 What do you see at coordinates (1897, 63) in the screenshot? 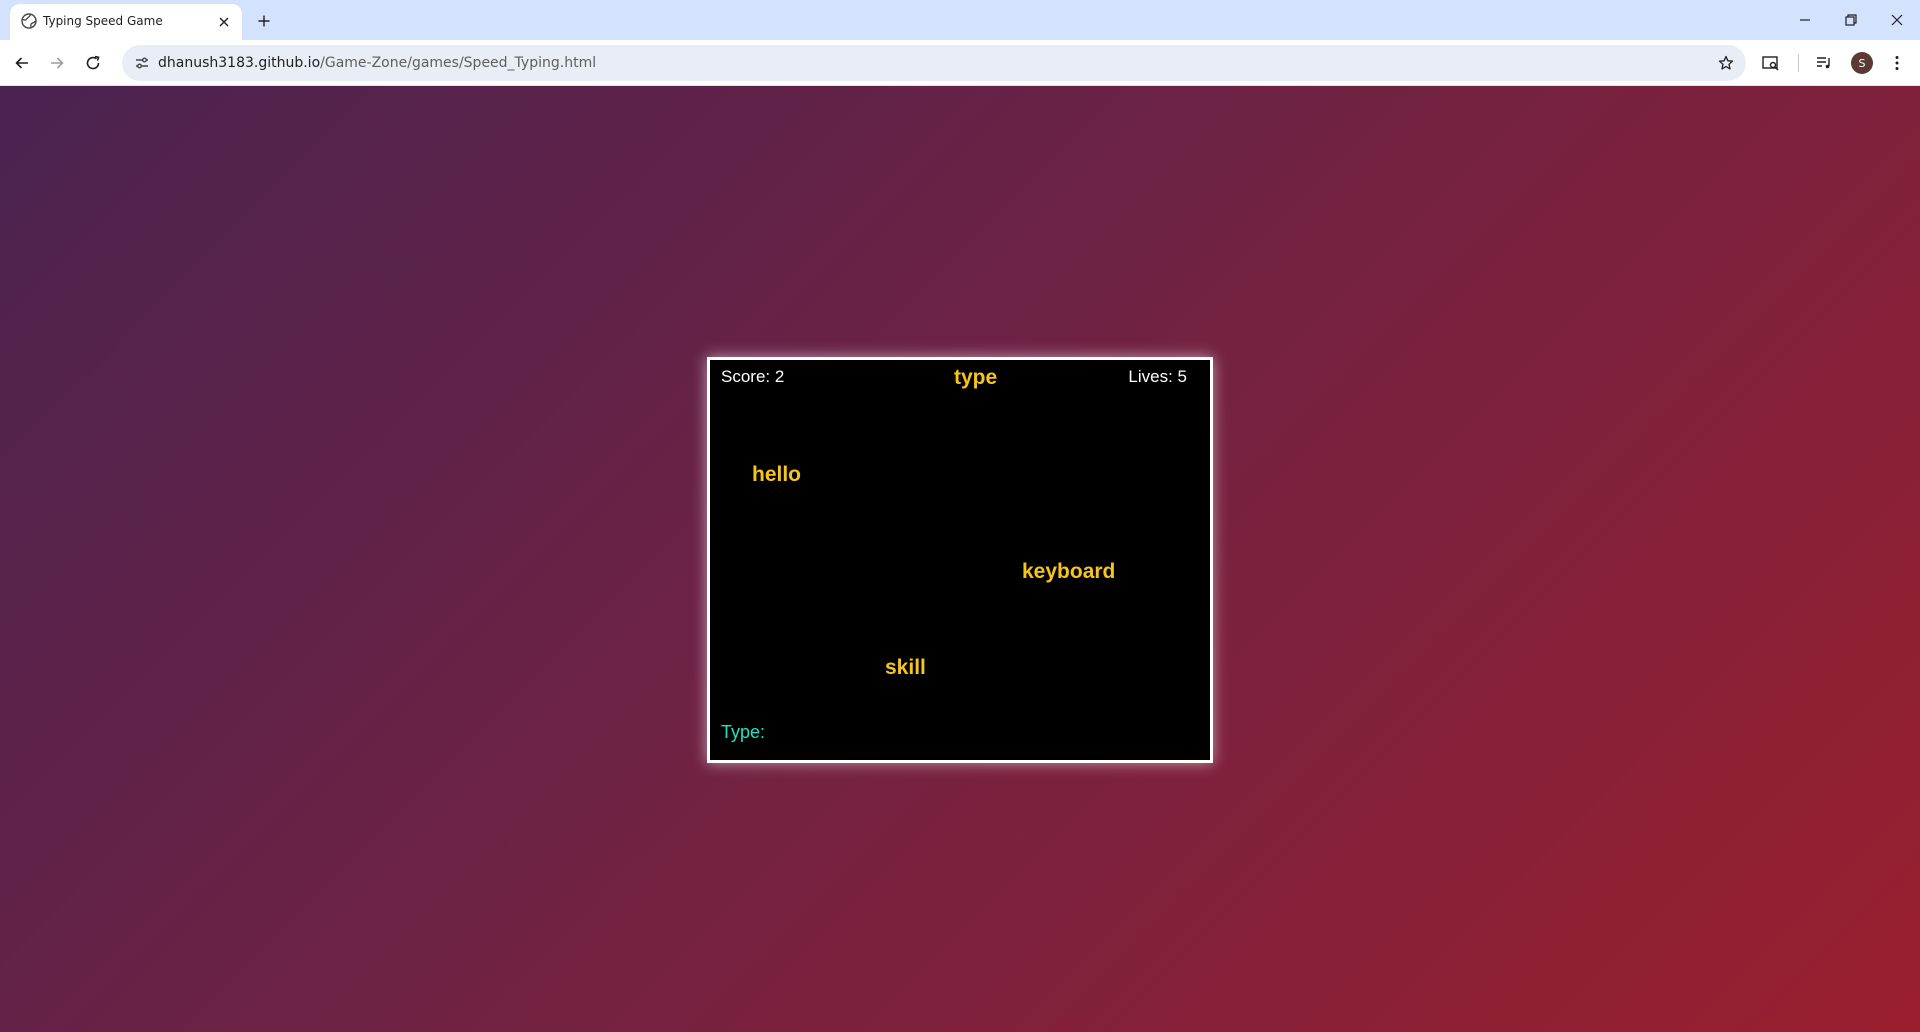
I see `kebab-menu-icon` at bounding box center [1897, 63].